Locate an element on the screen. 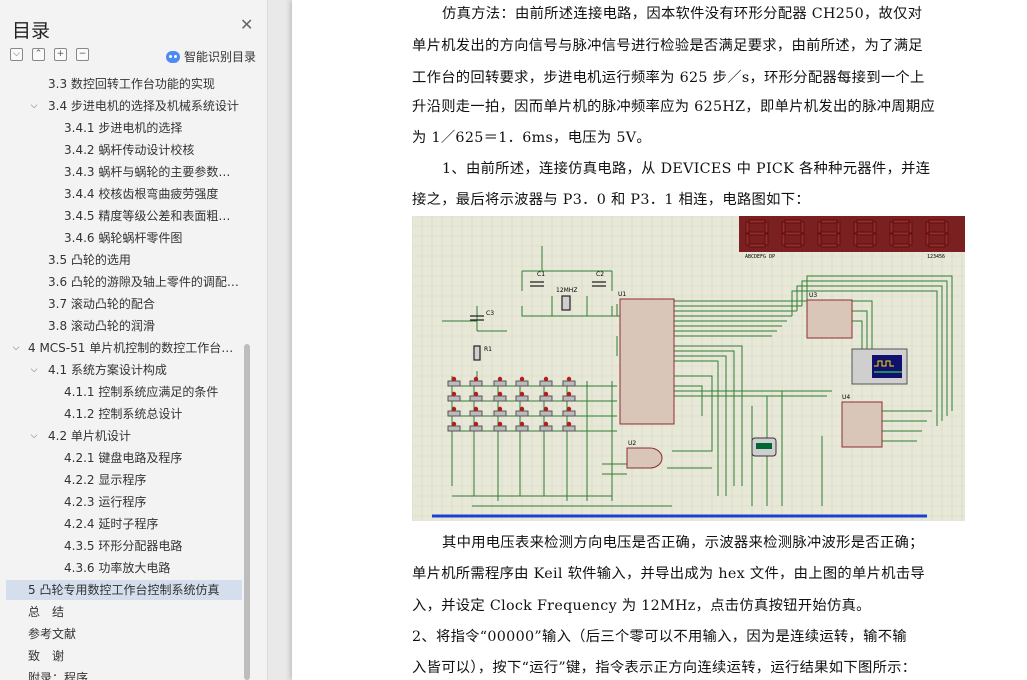  toc-item: 4.2.1 键盘电路及程序 is located at coordinates (124, 458).